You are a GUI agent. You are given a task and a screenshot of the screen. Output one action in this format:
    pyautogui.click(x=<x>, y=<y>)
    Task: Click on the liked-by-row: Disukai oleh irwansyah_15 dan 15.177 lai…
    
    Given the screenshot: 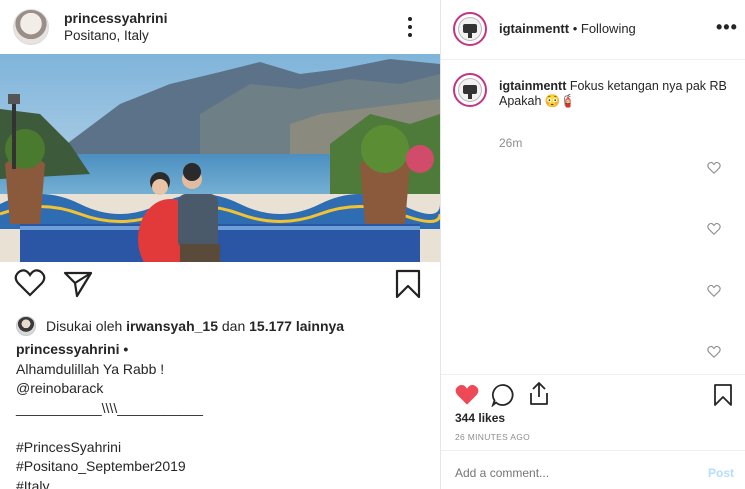 What is the action you would take?
    pyautogui.click(x=180, y=326)
    